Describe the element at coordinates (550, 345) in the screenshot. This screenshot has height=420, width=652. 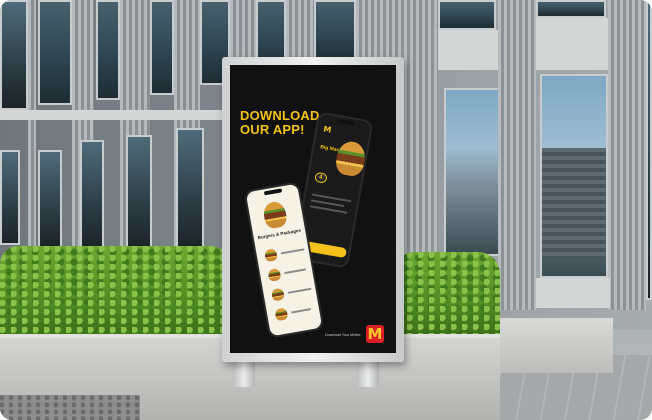
I see `concrete-planter-side` at that location.